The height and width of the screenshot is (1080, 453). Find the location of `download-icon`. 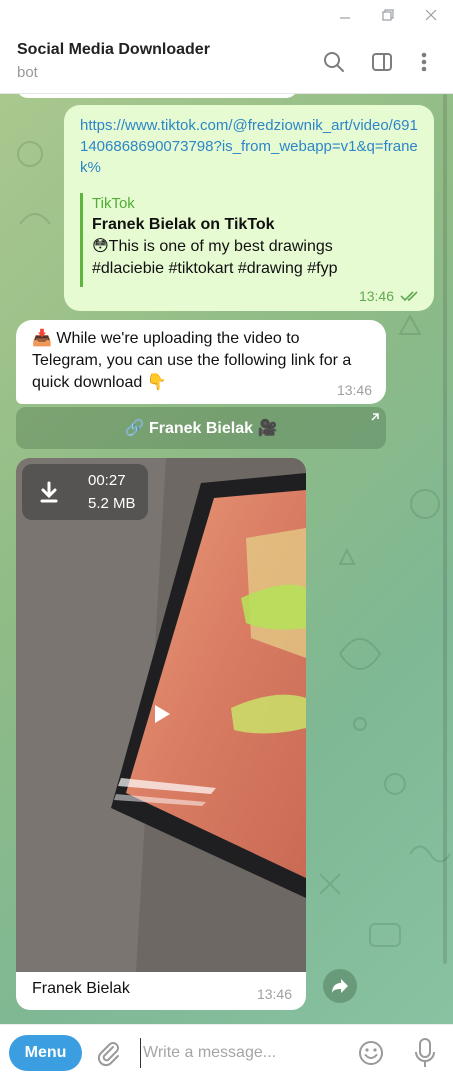

download-icon is located at coordinates (49, 492).